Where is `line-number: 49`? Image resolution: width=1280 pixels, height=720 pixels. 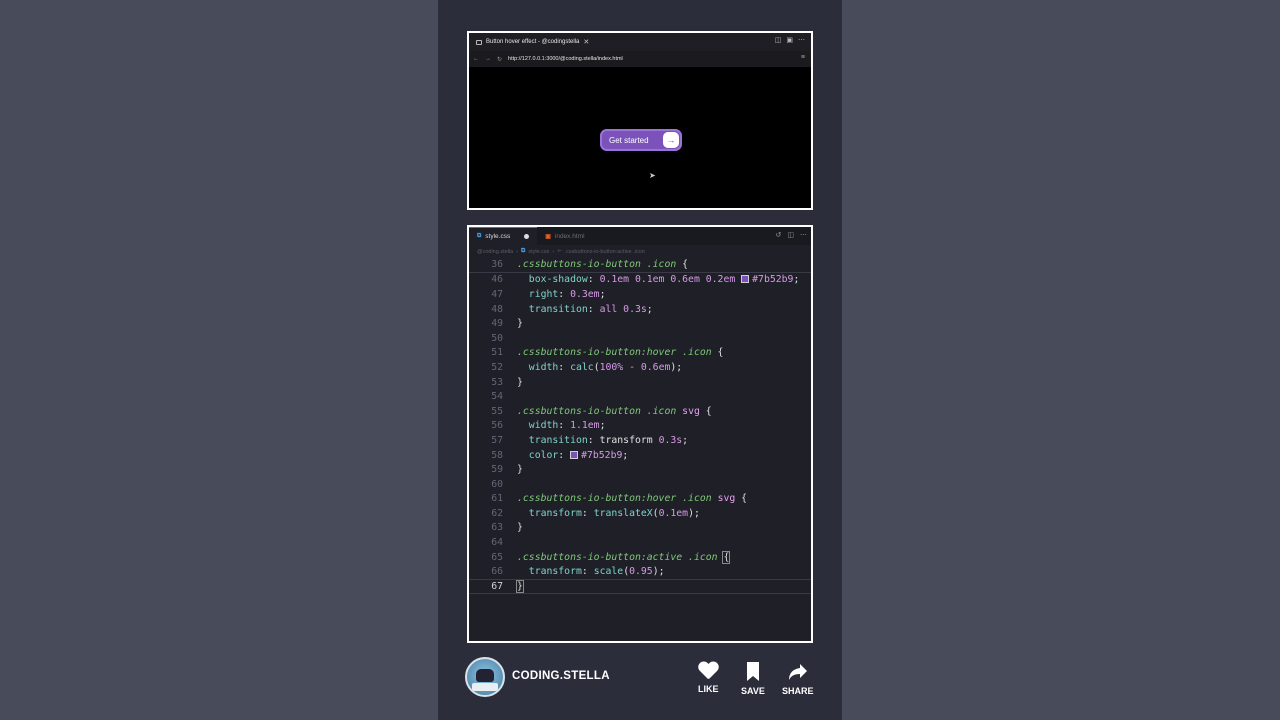 line-number: 49 is located at coordinates (497, 324).